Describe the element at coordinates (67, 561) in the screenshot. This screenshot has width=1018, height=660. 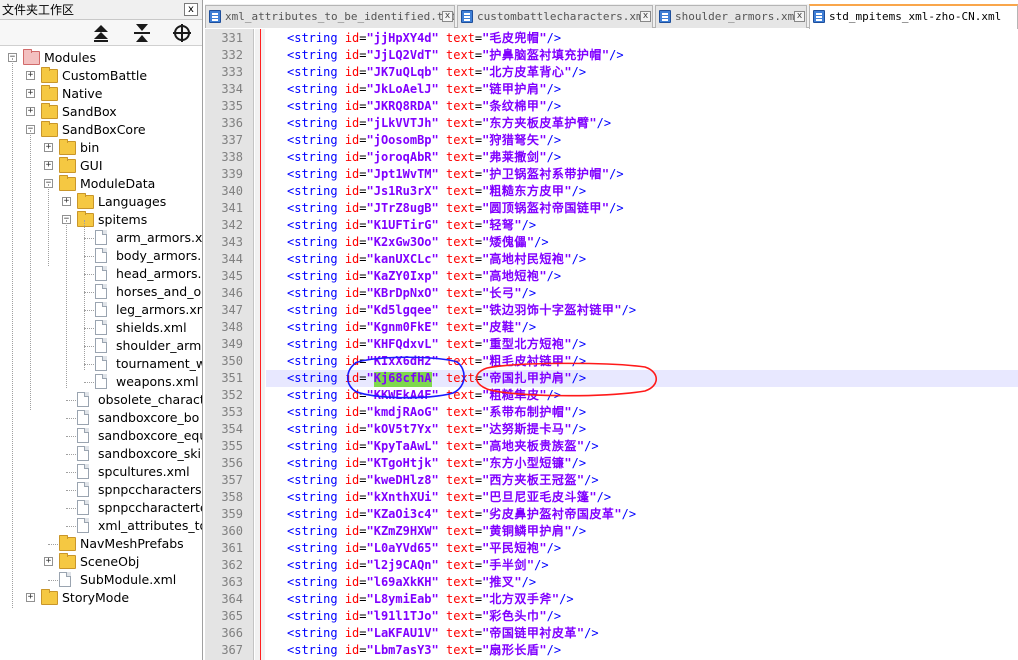
I see `folder-icon` at that location.